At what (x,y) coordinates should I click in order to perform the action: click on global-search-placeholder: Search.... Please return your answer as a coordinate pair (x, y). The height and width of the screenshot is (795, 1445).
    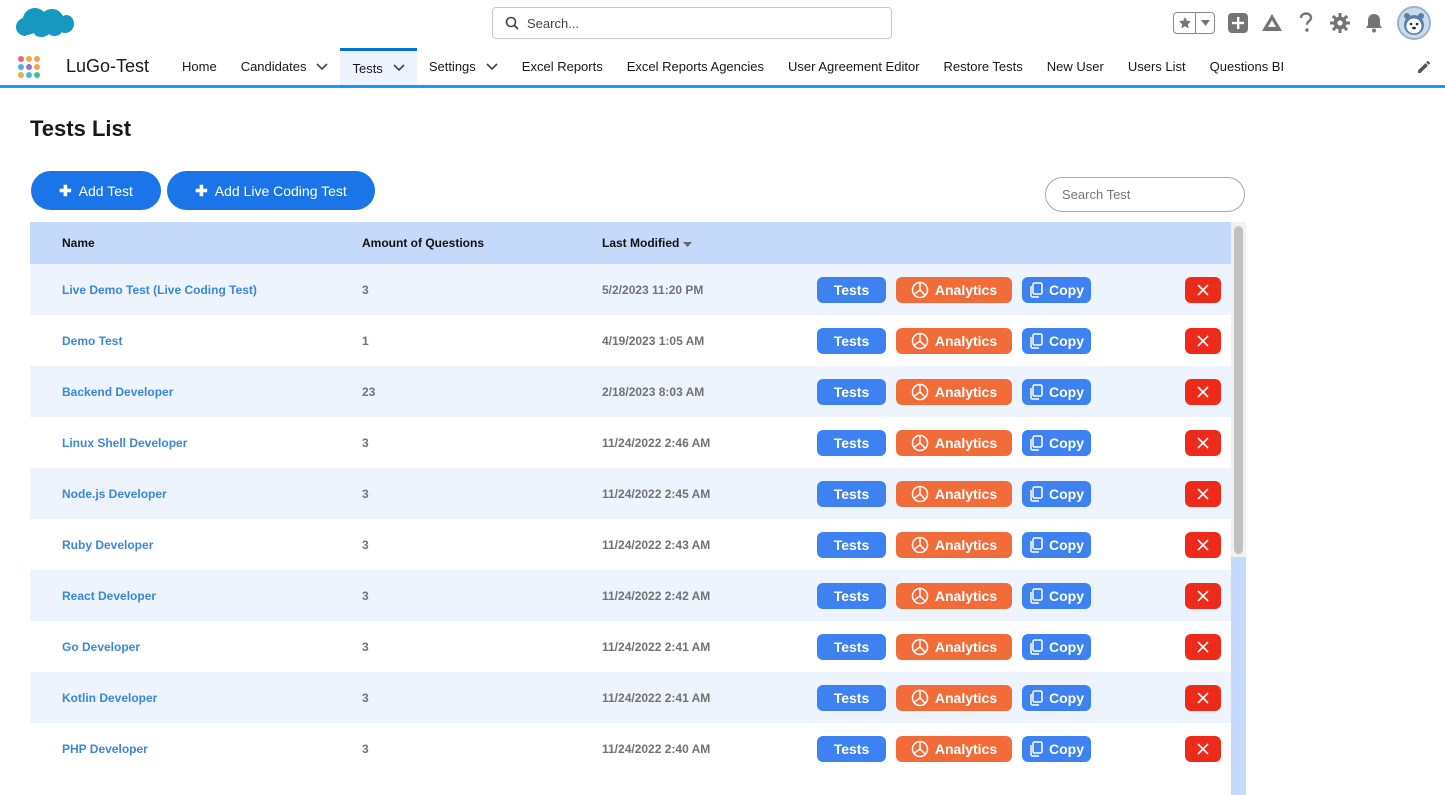
    Looking at the image, I should click on (553, 23).